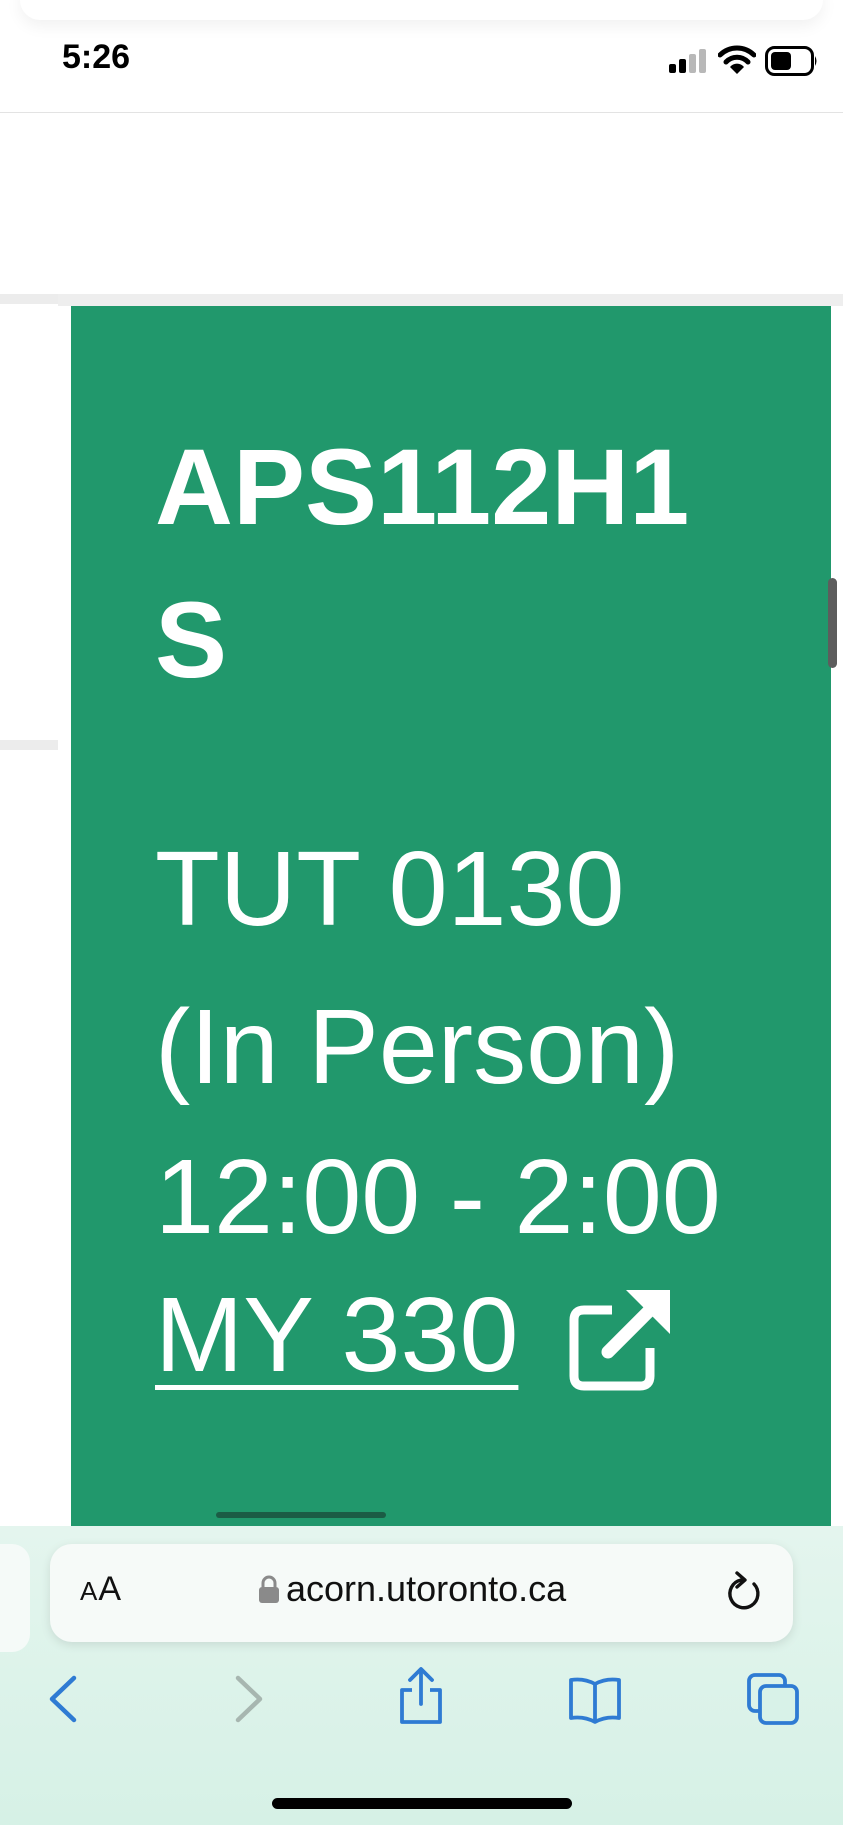 This screenshot has width=843, height=1825. What do you see at coordinates (247, 1699) in the screenshot?
I see `forward-icon` at bounding box center [247, 1699].